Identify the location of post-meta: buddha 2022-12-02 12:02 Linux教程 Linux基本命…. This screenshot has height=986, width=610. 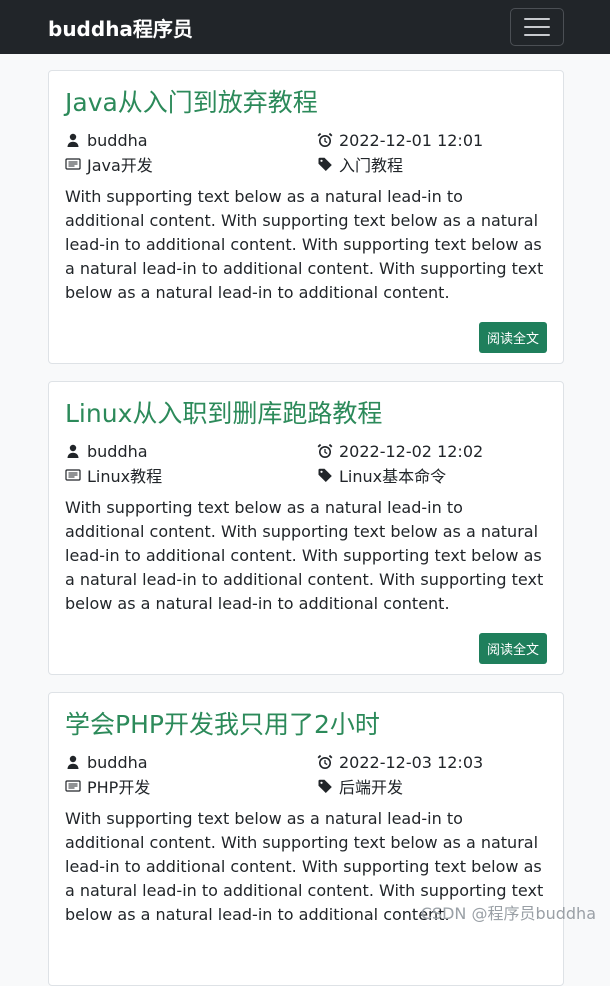
(306, 463).